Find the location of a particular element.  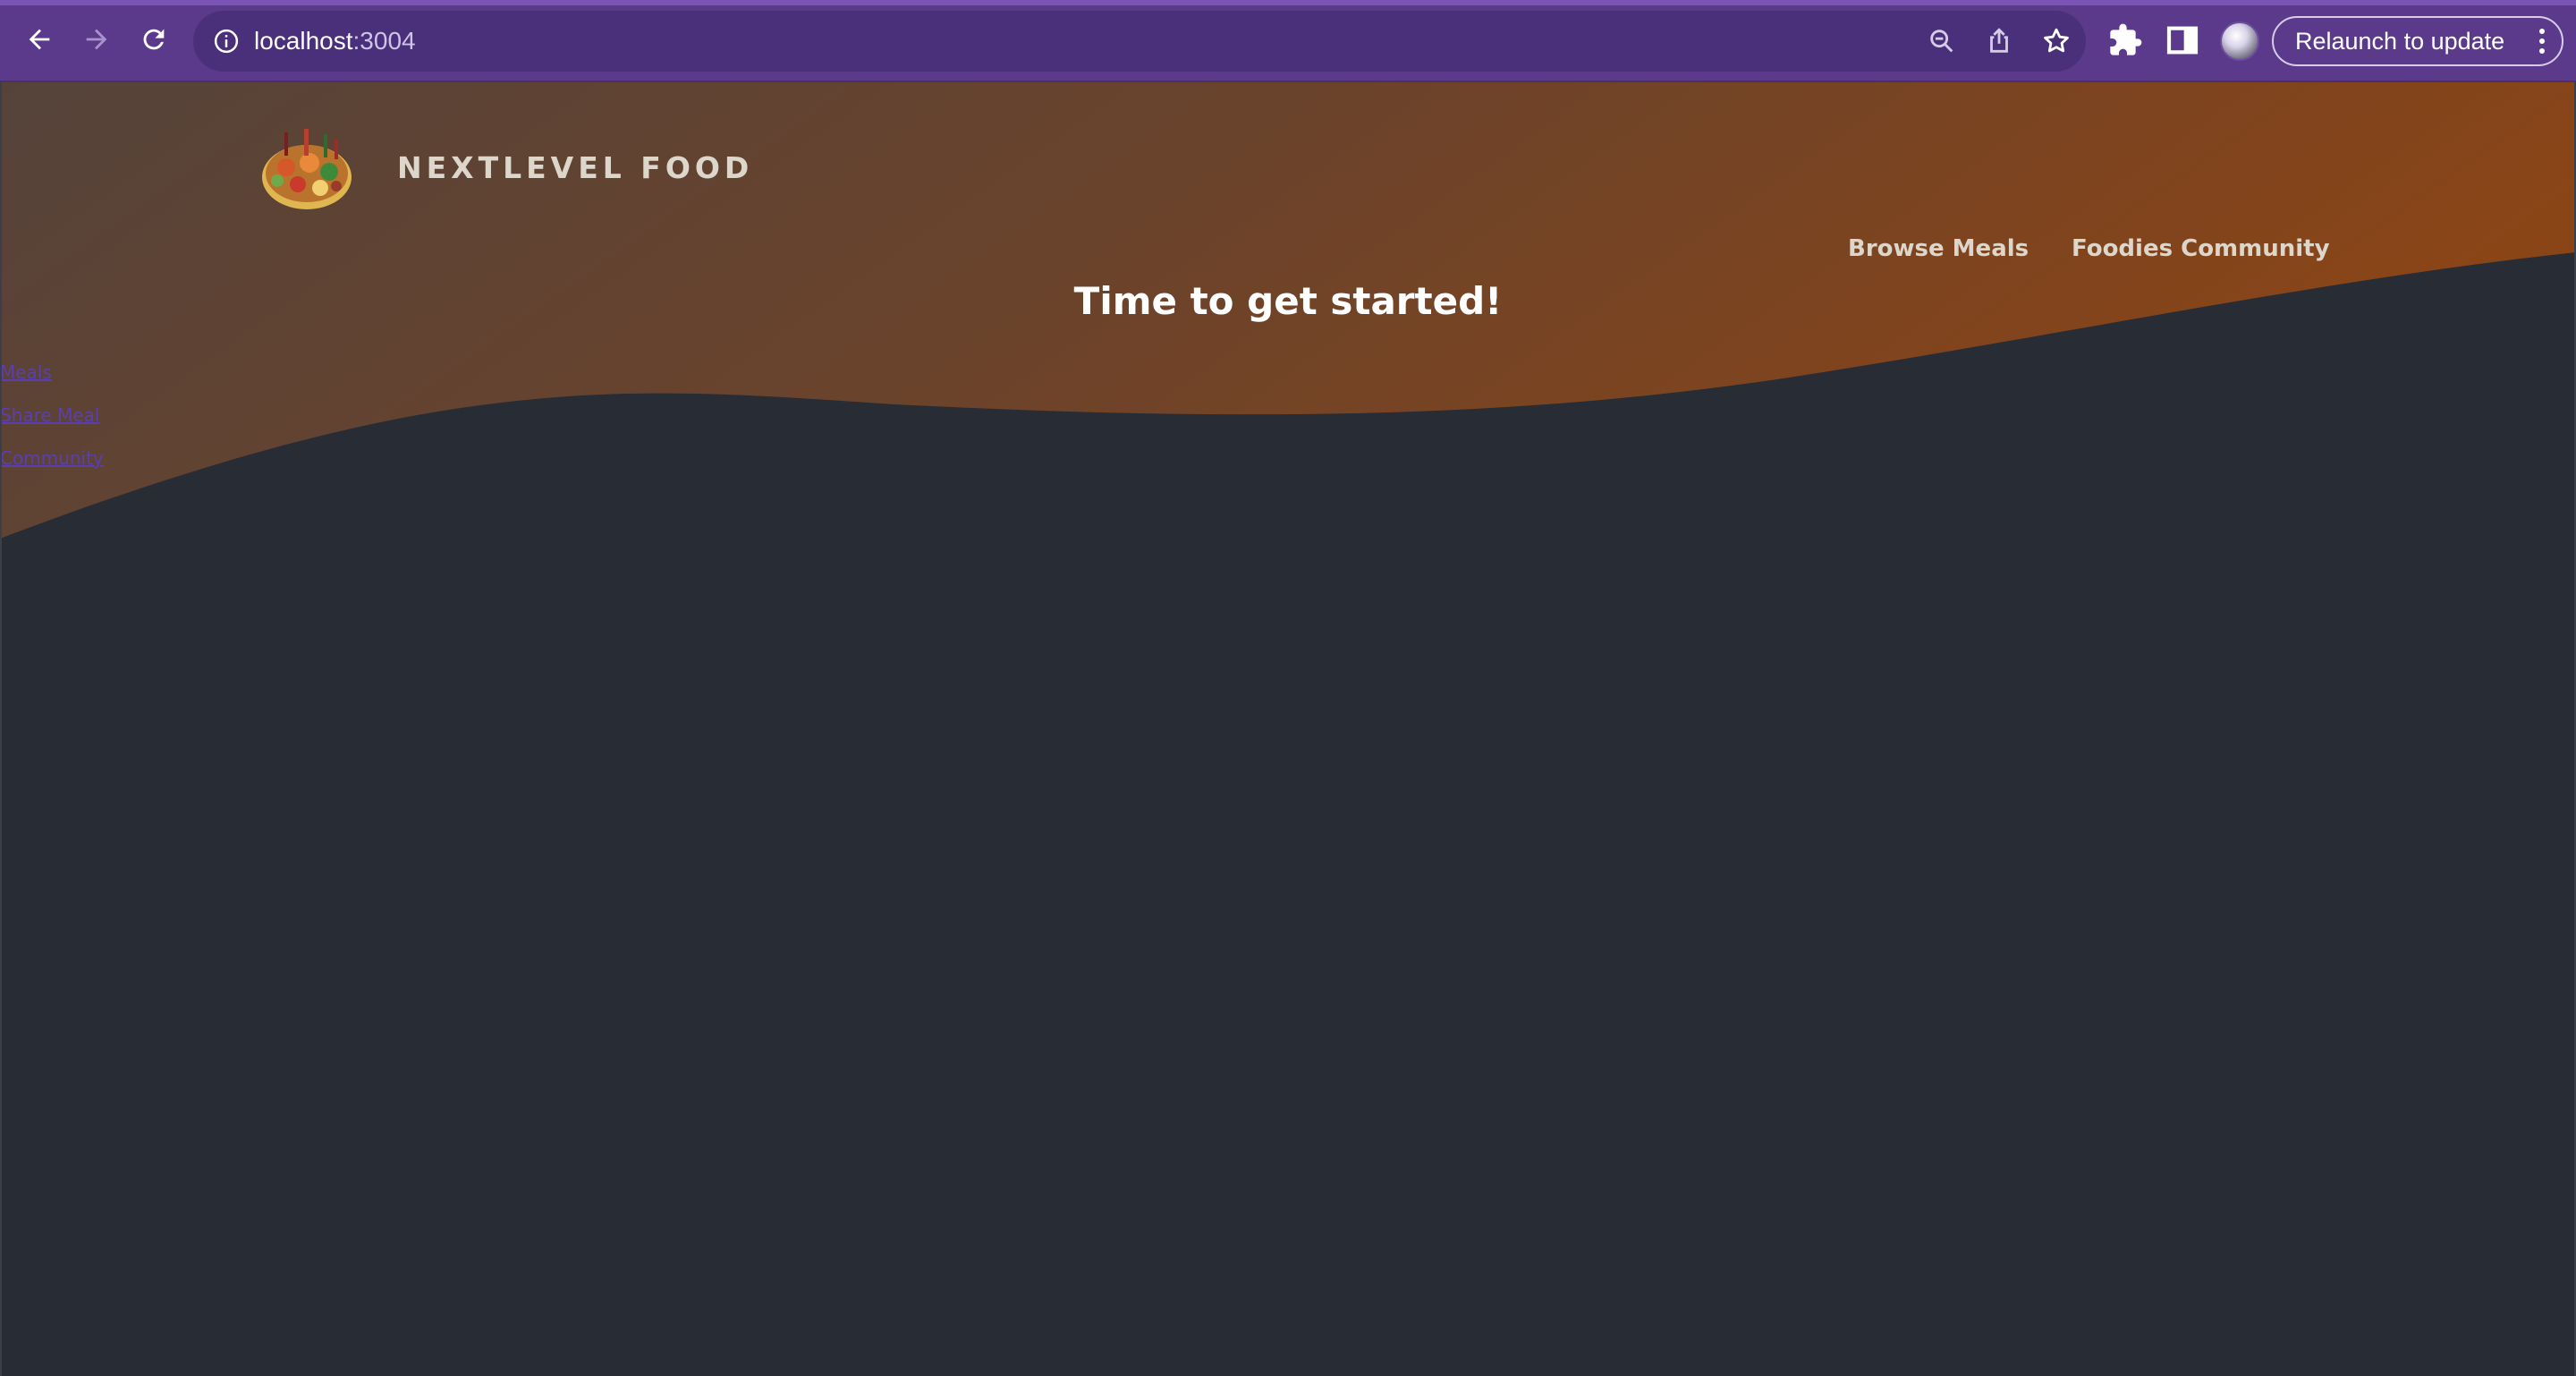

relaunch-button: Relaunch to update is located at coordinates (2417, 41).